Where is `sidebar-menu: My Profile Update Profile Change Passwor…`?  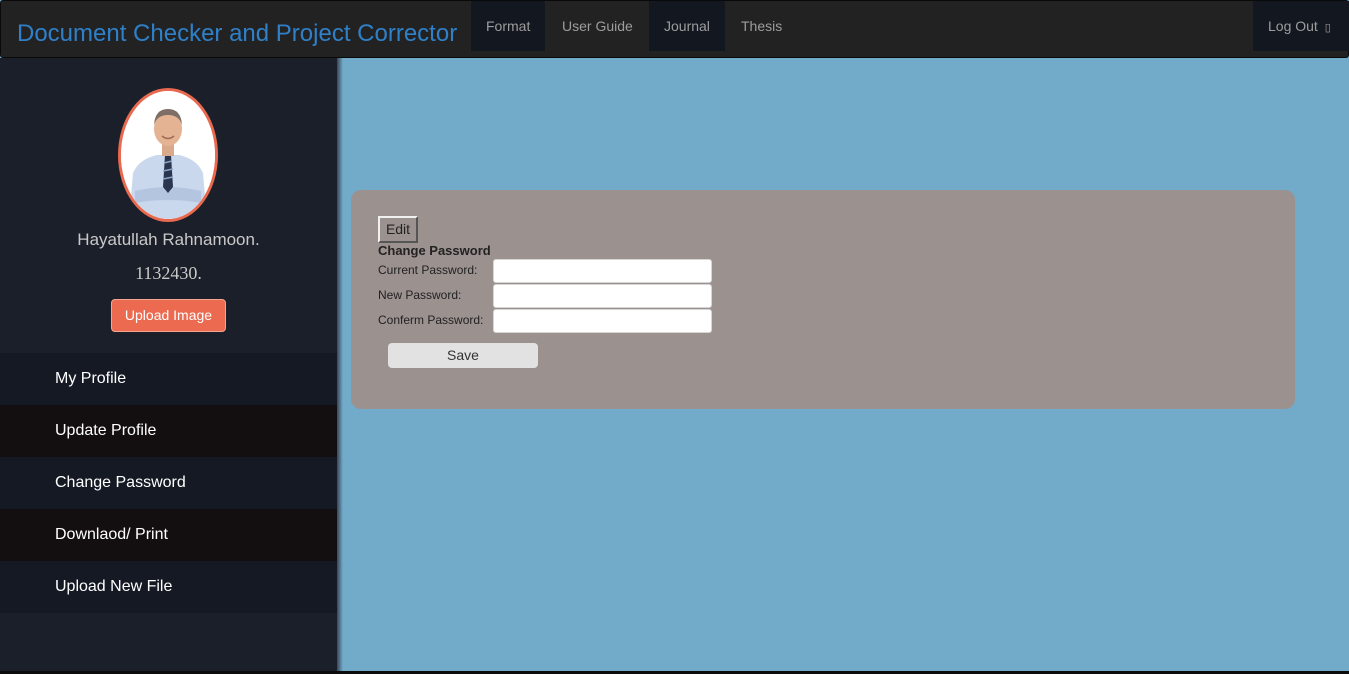 sidebar-menu: My Profile Update Profile Change Passwor… is located at coordinates (168, 483).